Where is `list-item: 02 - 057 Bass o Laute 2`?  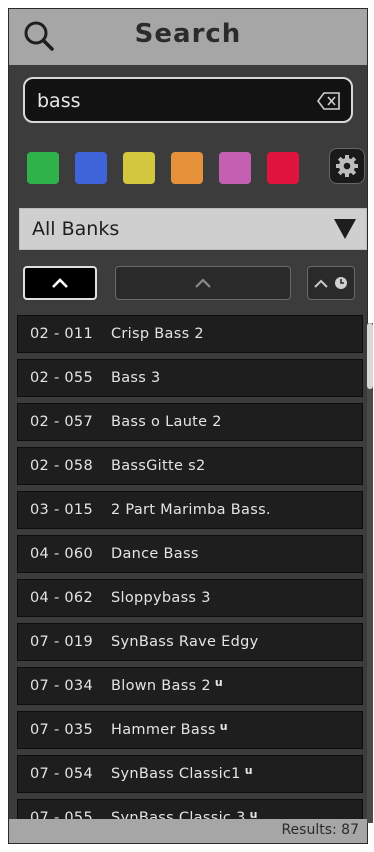 list-item: 02 - 057 Bass o Laute 2 is located at coordinates (190, 422).